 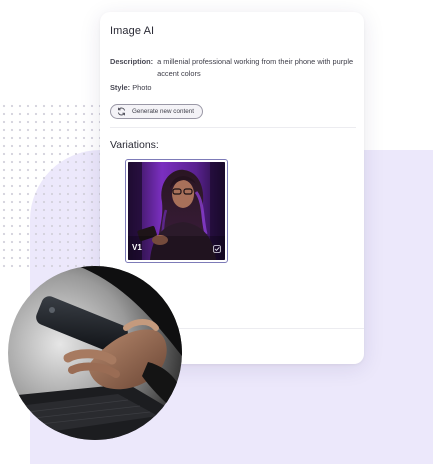 What do you see at coordinates (217, 249) in the screenshot?
I see `checkbox-icon` at bounding box center [217, 249].